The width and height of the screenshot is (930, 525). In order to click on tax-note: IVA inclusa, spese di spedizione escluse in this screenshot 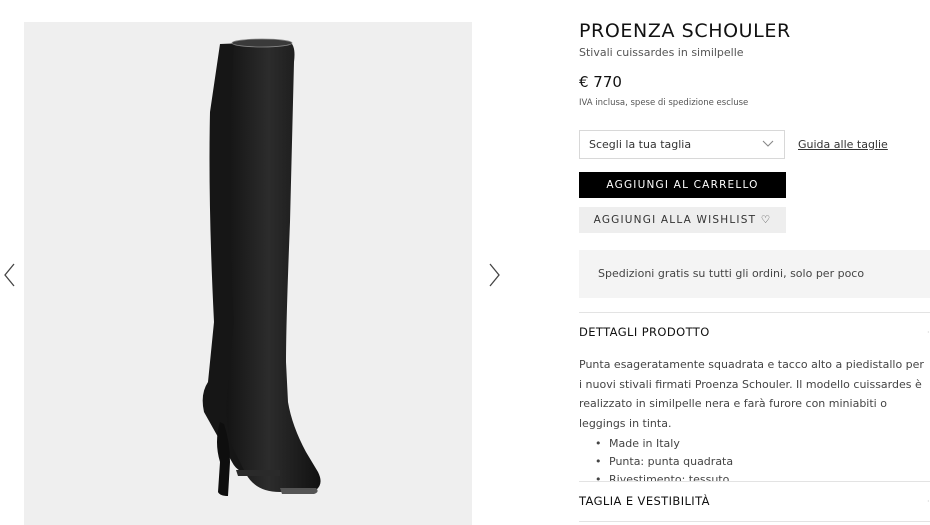, I will do `click(664, 103)`.